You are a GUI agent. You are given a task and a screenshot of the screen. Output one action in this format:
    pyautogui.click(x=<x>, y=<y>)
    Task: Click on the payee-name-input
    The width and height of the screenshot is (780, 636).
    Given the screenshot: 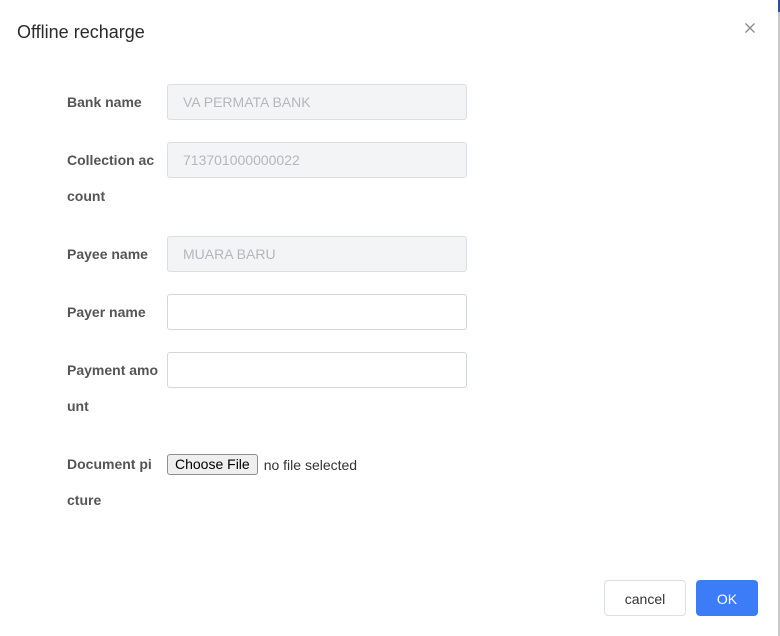 What is the action you would take?
    pyautogui.click(x=317, y=254)
    